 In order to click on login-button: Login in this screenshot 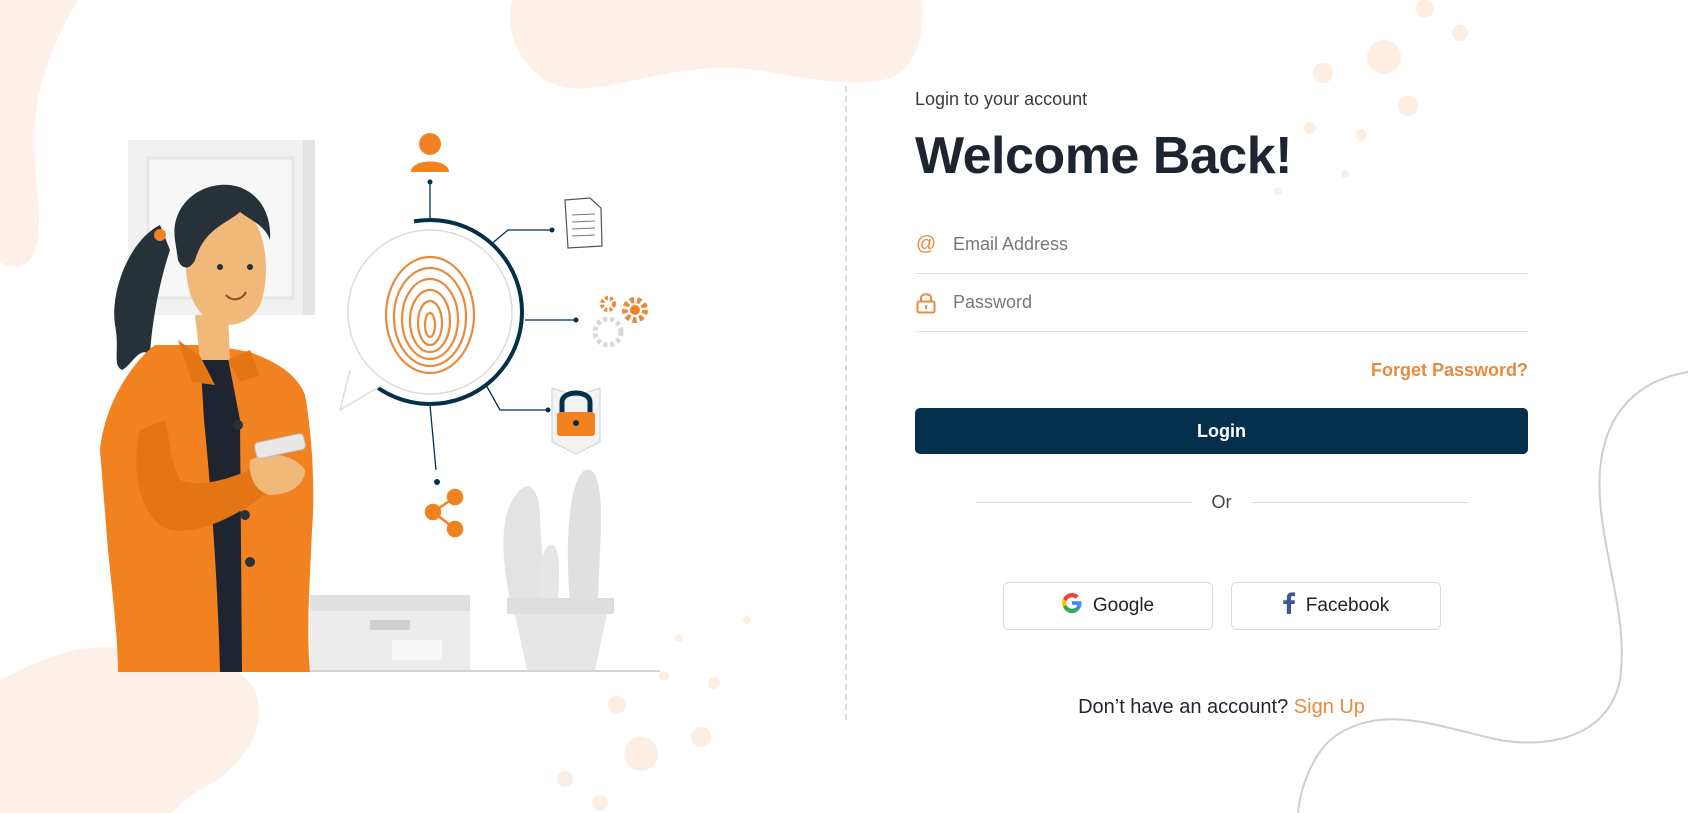, I will do `click(1221, 431)`.